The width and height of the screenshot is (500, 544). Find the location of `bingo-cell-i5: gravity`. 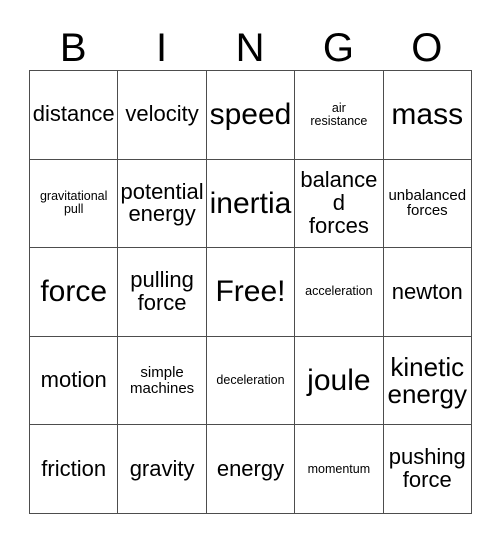

bingo-cell-i5: gravity is located at coordinates (162, 469).